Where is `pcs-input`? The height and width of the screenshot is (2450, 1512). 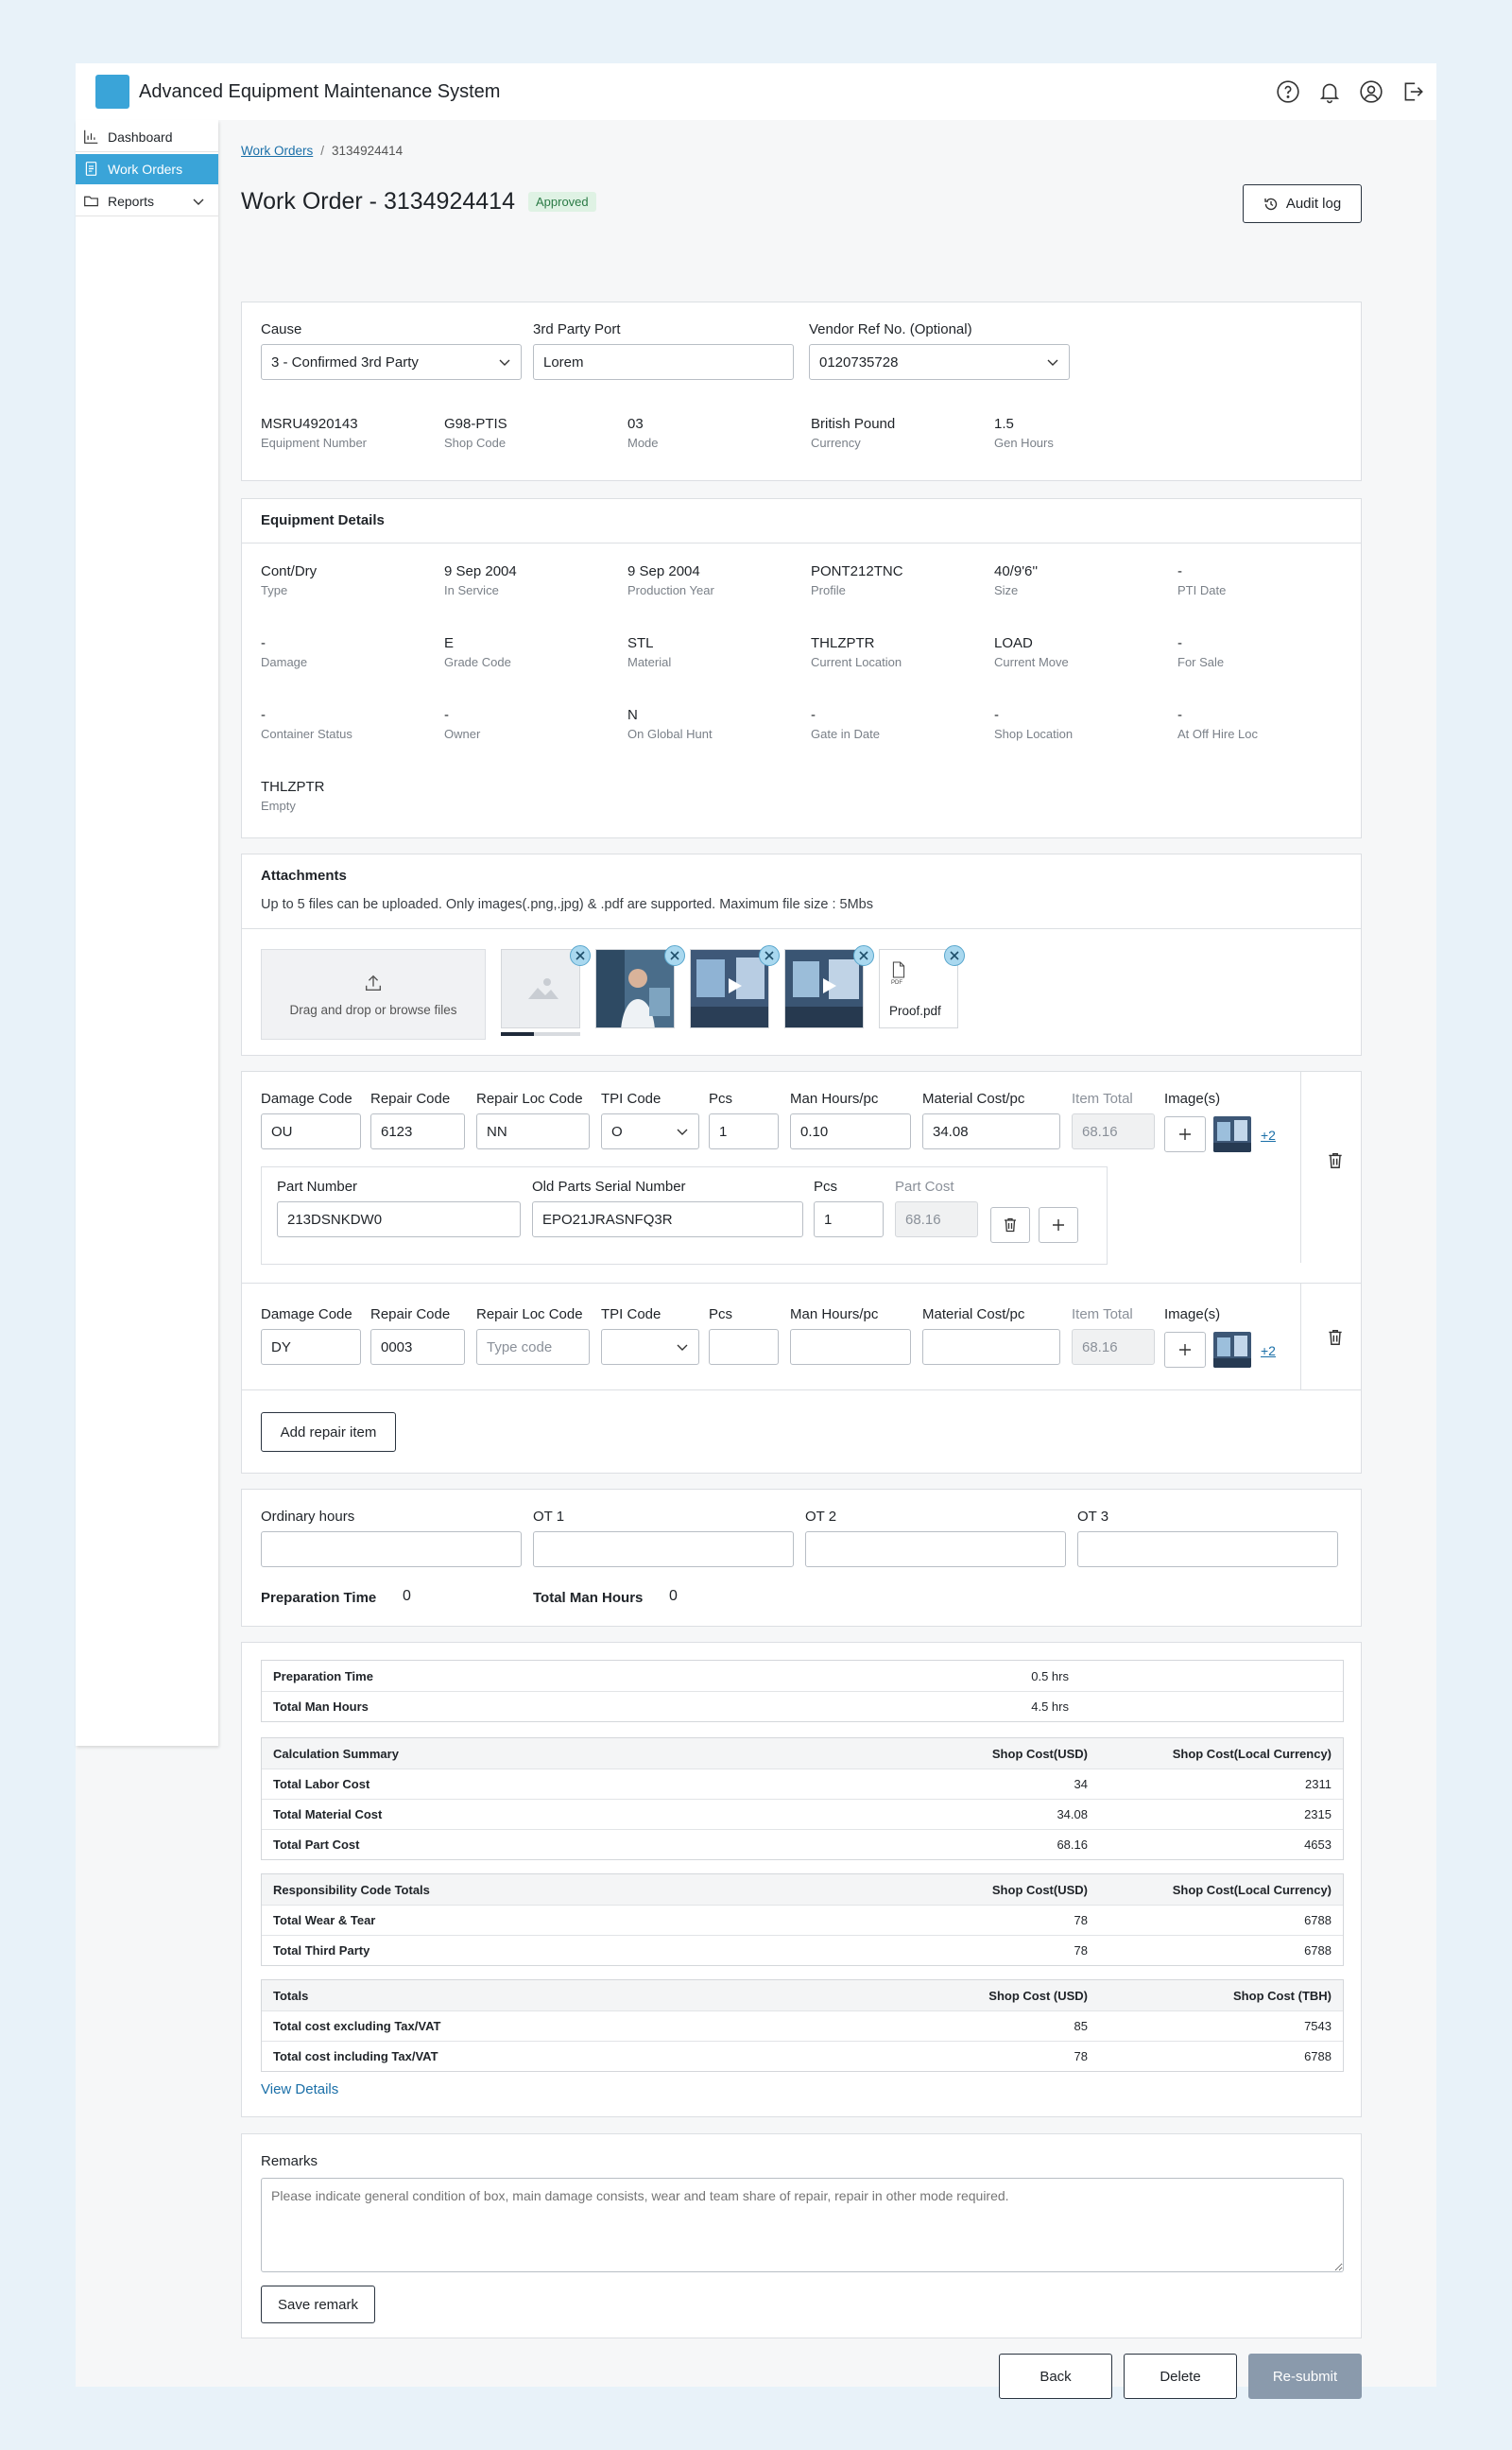 pcs-input is located at coordinates (744, 1347).